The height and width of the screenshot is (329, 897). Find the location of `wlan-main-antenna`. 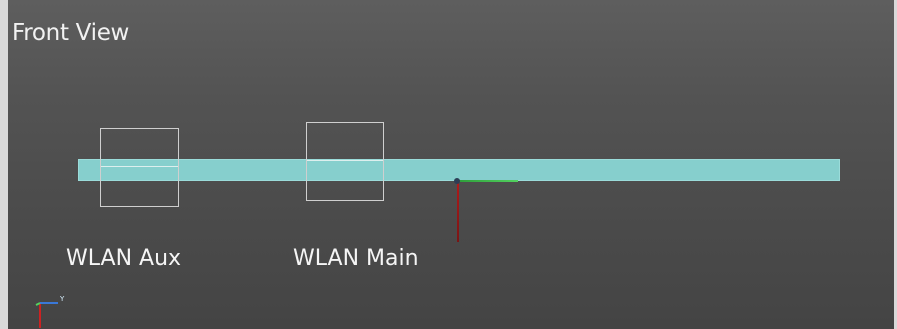

wlan-main-antenna is located at coordinates (345, 161).